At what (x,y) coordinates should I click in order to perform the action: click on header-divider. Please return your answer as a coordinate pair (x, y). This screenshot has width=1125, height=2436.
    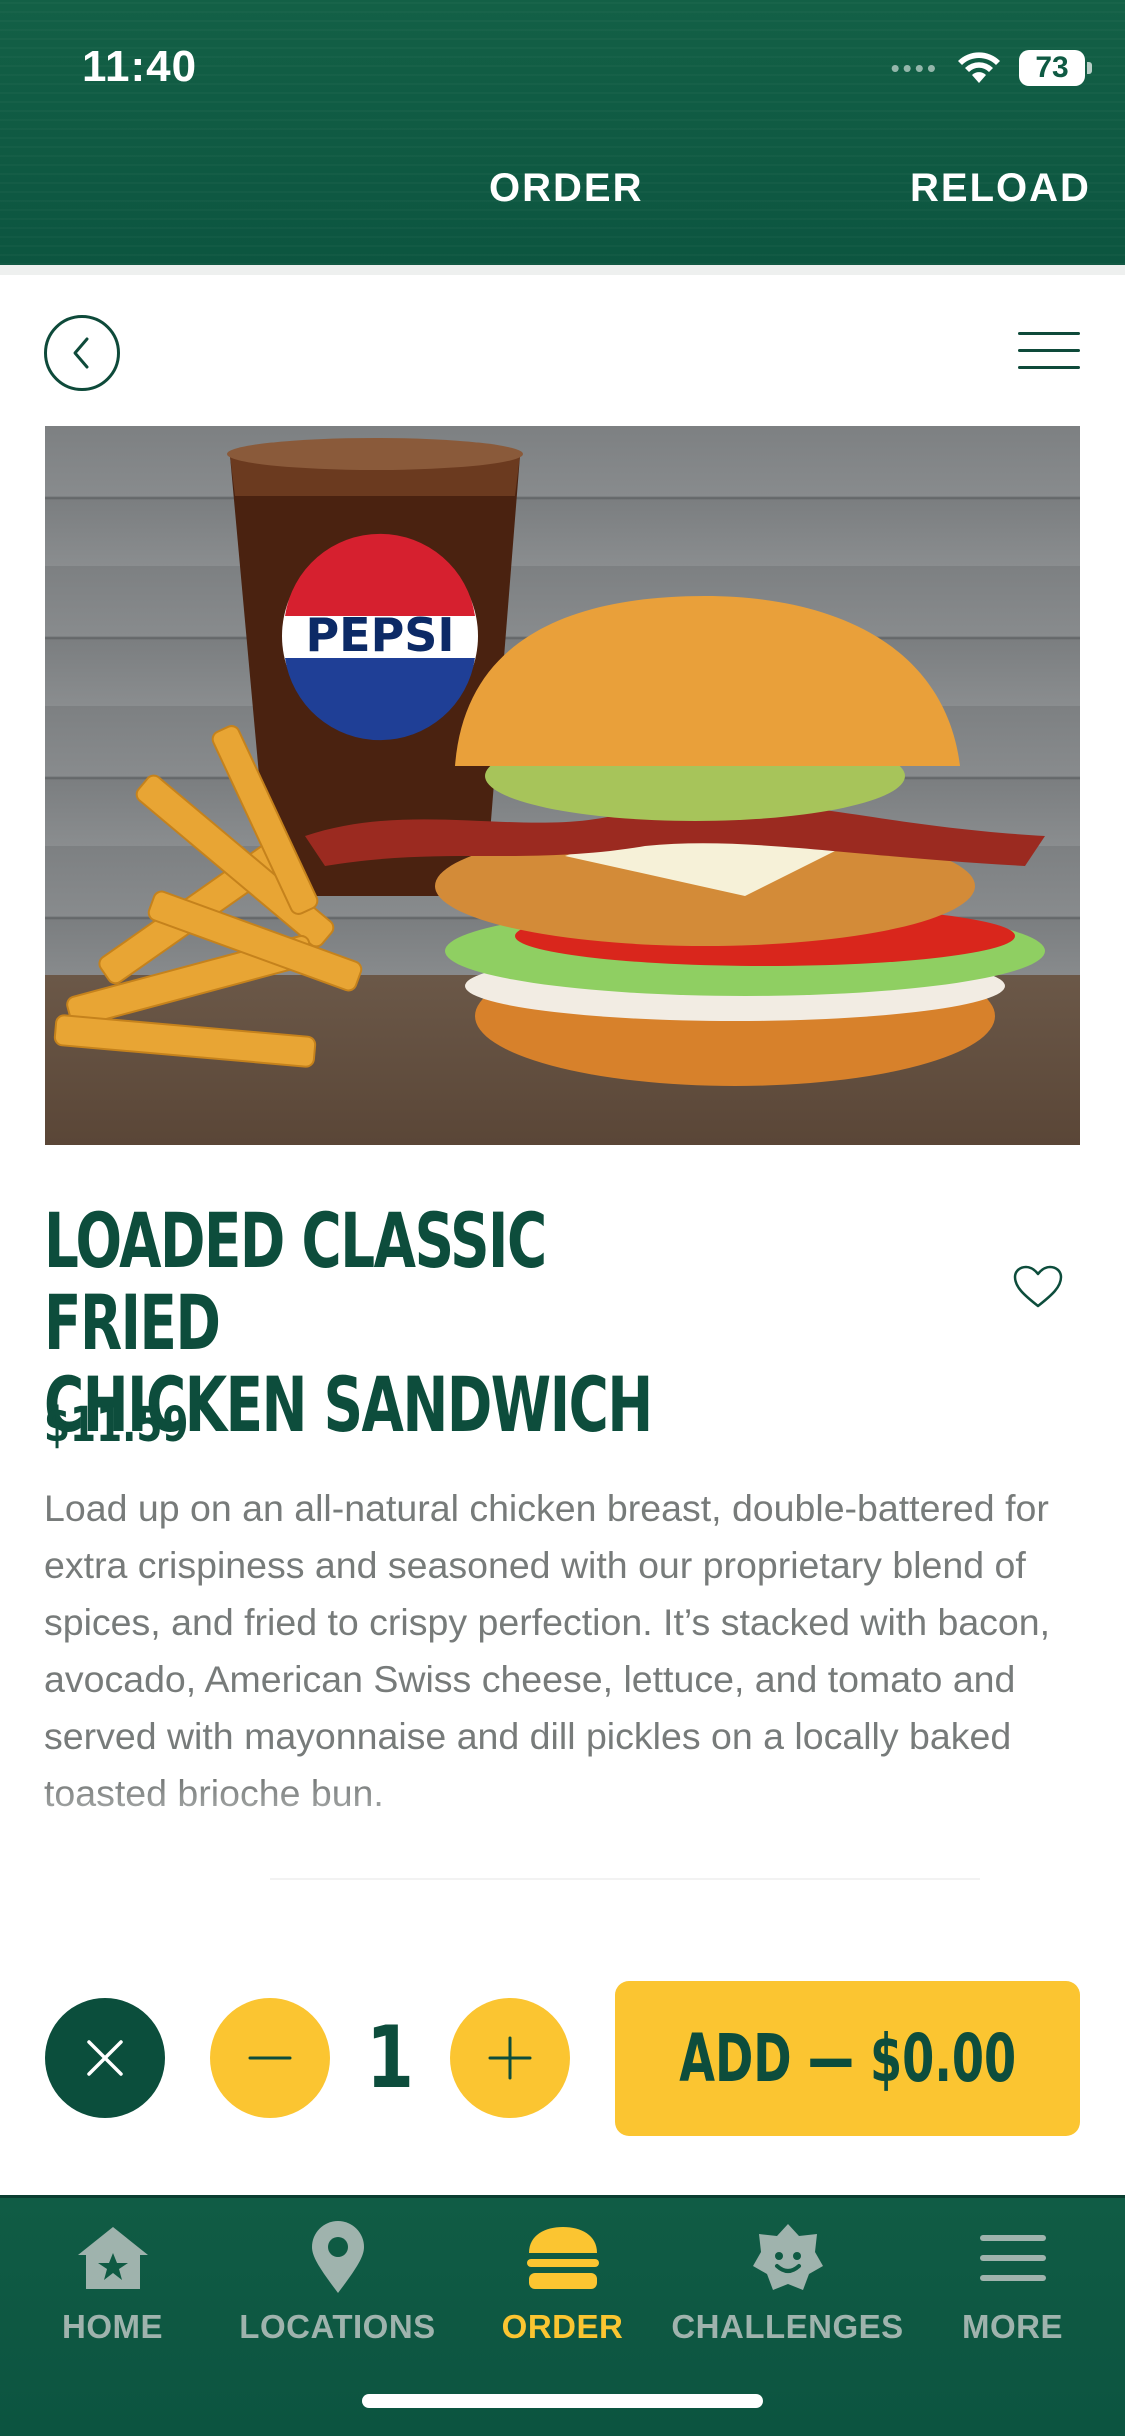
    Looking at the image, I should click on (562, 270).